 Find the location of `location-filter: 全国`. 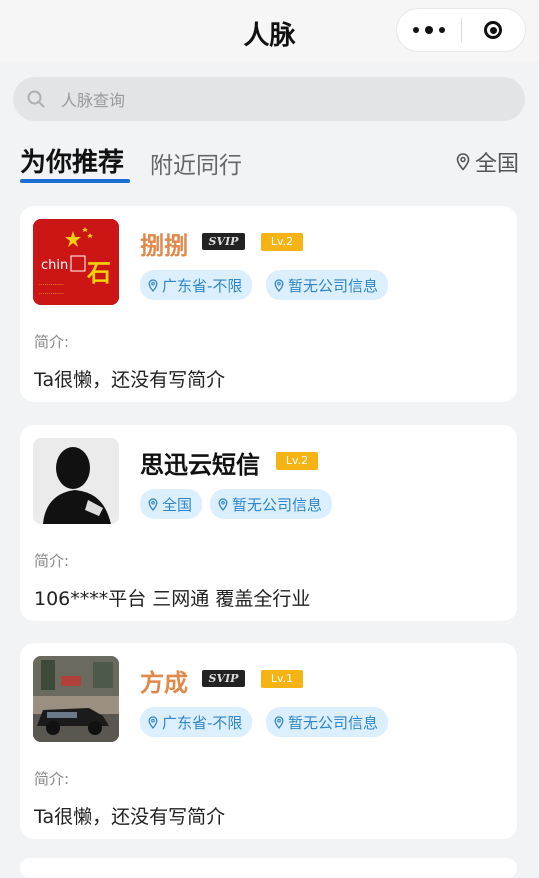

location-filter: 全国 is located at coordinates (487, 162).